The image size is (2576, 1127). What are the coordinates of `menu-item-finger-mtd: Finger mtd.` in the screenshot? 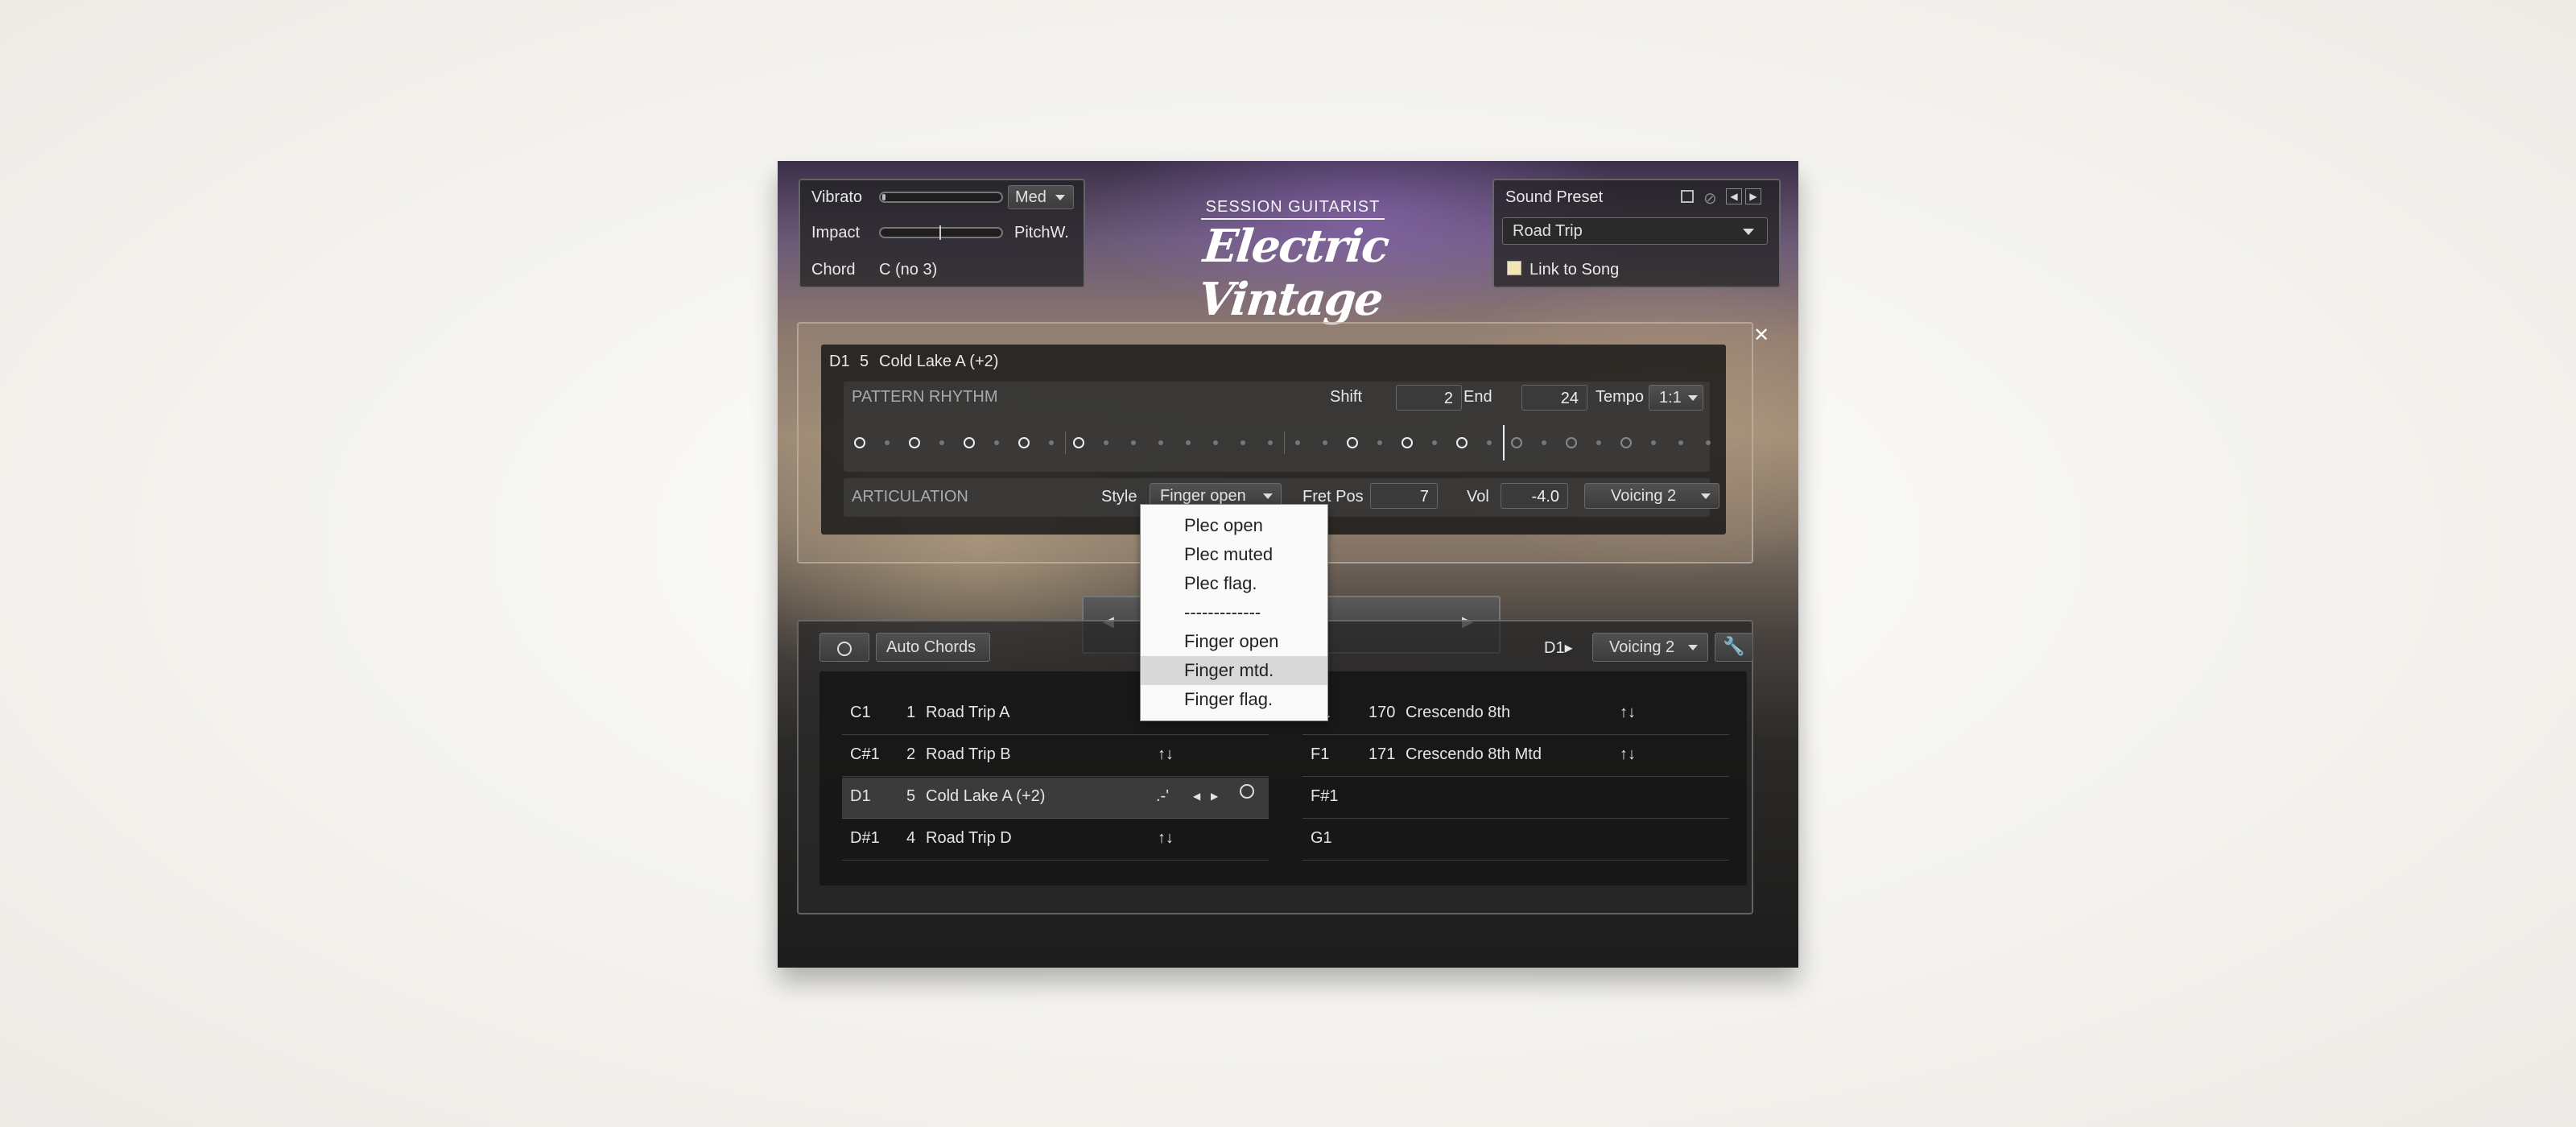 It's located at (1234, 670).